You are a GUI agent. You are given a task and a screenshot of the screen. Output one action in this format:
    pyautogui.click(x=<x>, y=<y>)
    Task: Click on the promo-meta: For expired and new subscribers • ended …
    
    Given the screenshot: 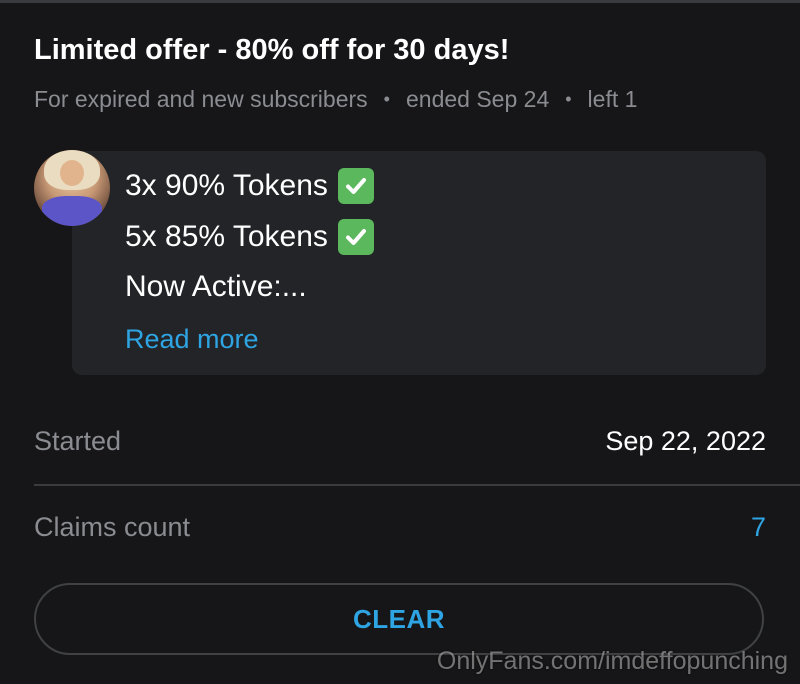 What is the action you would take?
    pyautogui.click(x=335, y=99)
    